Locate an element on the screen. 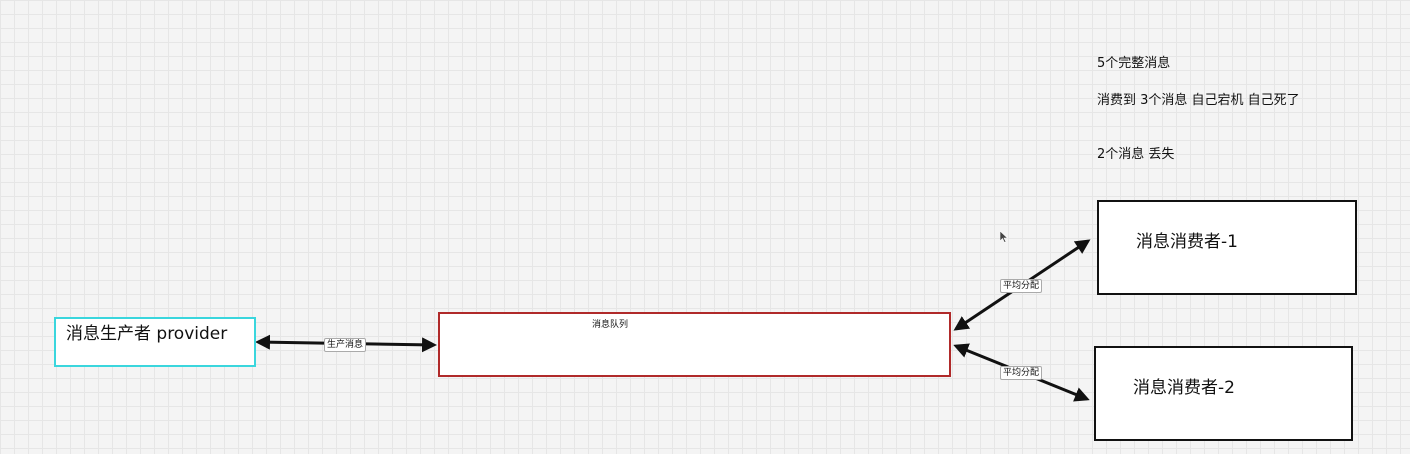  message-queue-node: 消息队列 is located at coordinates (694, 344).